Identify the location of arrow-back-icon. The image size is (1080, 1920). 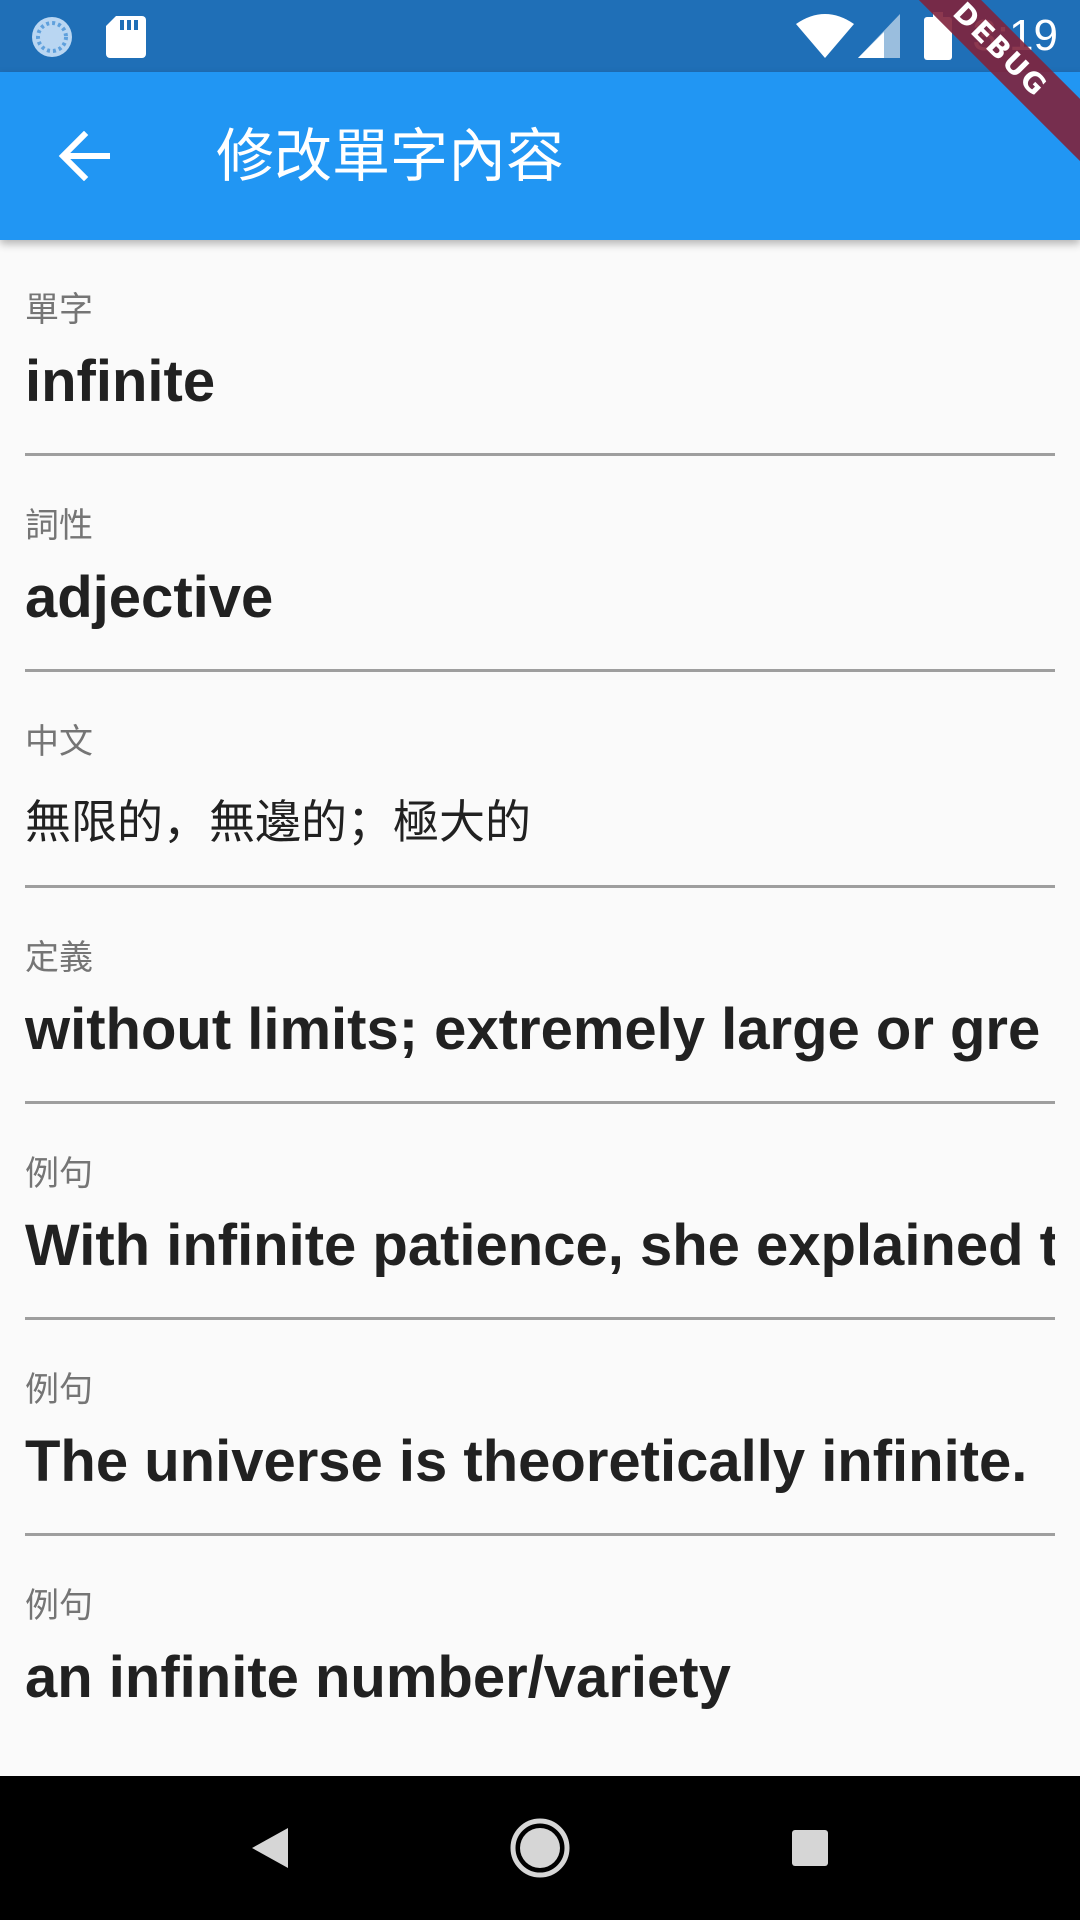
(84, 156).